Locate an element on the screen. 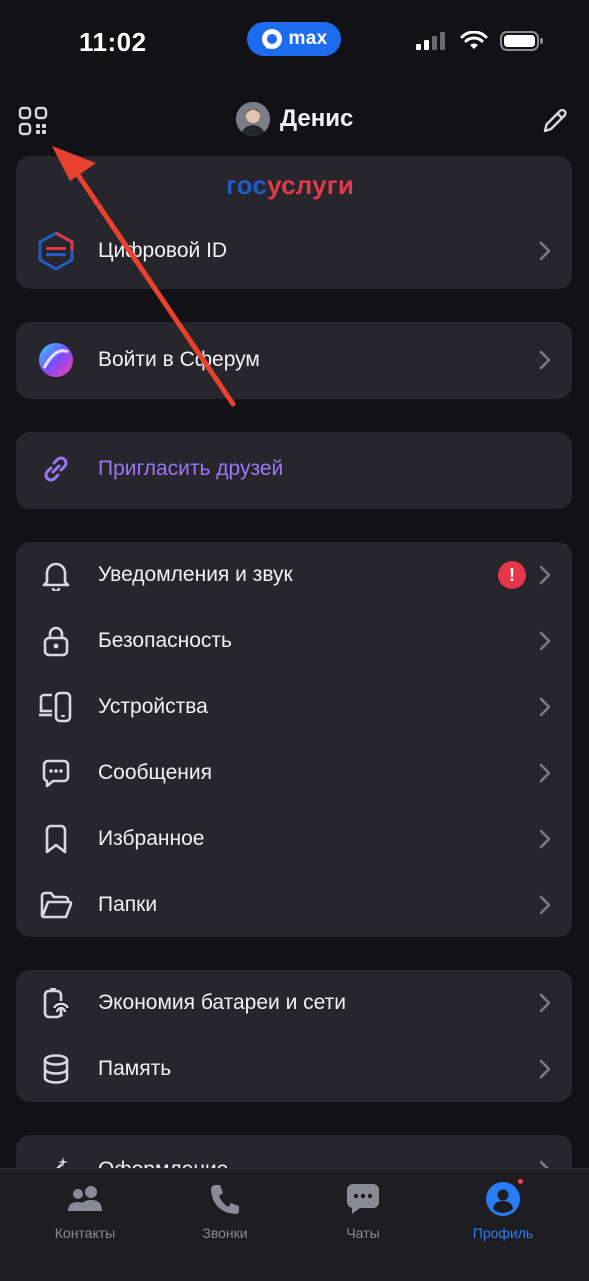  notifications-row: Уведомления и звук ! is located at coordinates (294, 575).